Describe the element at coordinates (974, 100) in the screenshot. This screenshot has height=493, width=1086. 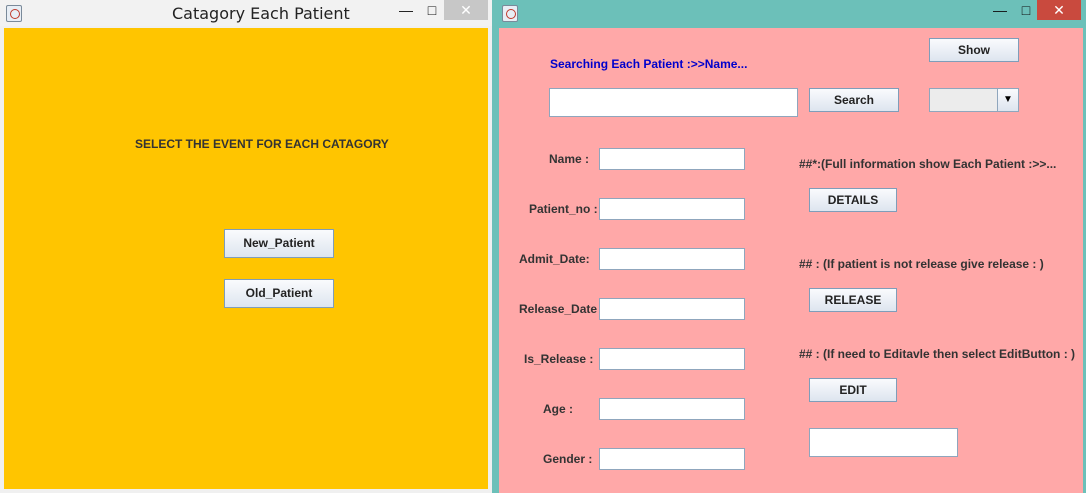
I see `patient-dropdown: ▼` at that location.